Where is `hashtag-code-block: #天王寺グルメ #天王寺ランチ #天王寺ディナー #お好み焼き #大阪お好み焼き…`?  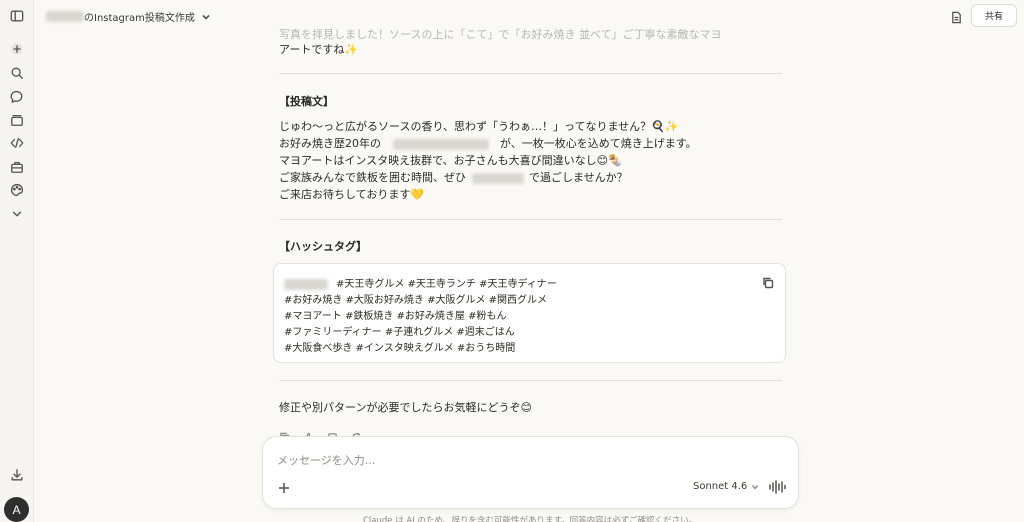 hashtag-code-block: #天王寺グルメ #天王寺ランチ #天王寺ディナー #お好み焼き #大阪お好み焼き… is located at coordinates (529, 313).